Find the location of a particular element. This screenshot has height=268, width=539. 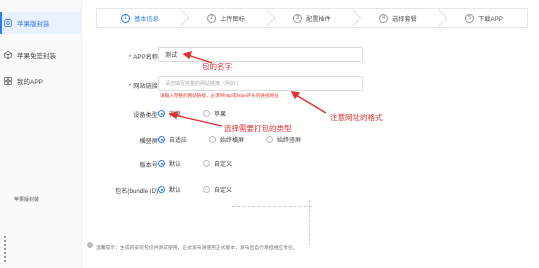

cube-icon is located at coordinates (8, 55).